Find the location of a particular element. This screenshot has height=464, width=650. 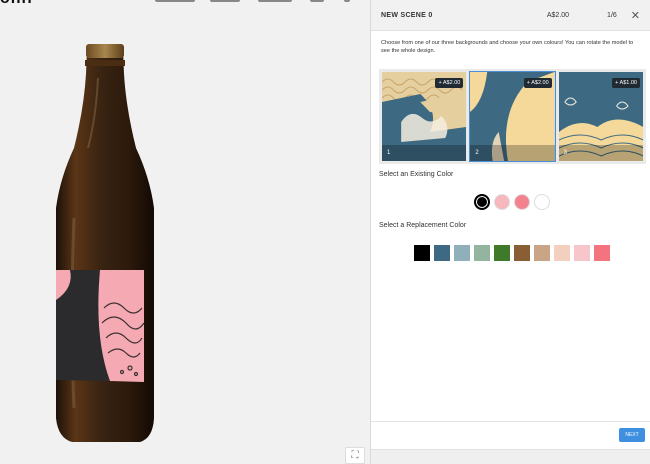

background-number: 3 is located at coordinates (600, 153).